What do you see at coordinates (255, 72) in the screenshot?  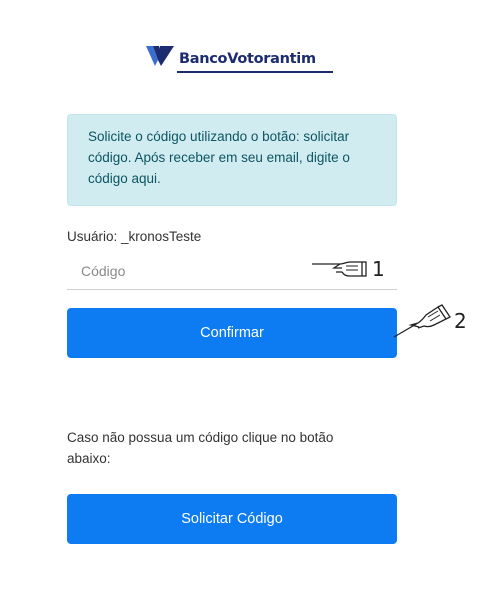 I see `logo-underline` at bounding box center [255, 72].